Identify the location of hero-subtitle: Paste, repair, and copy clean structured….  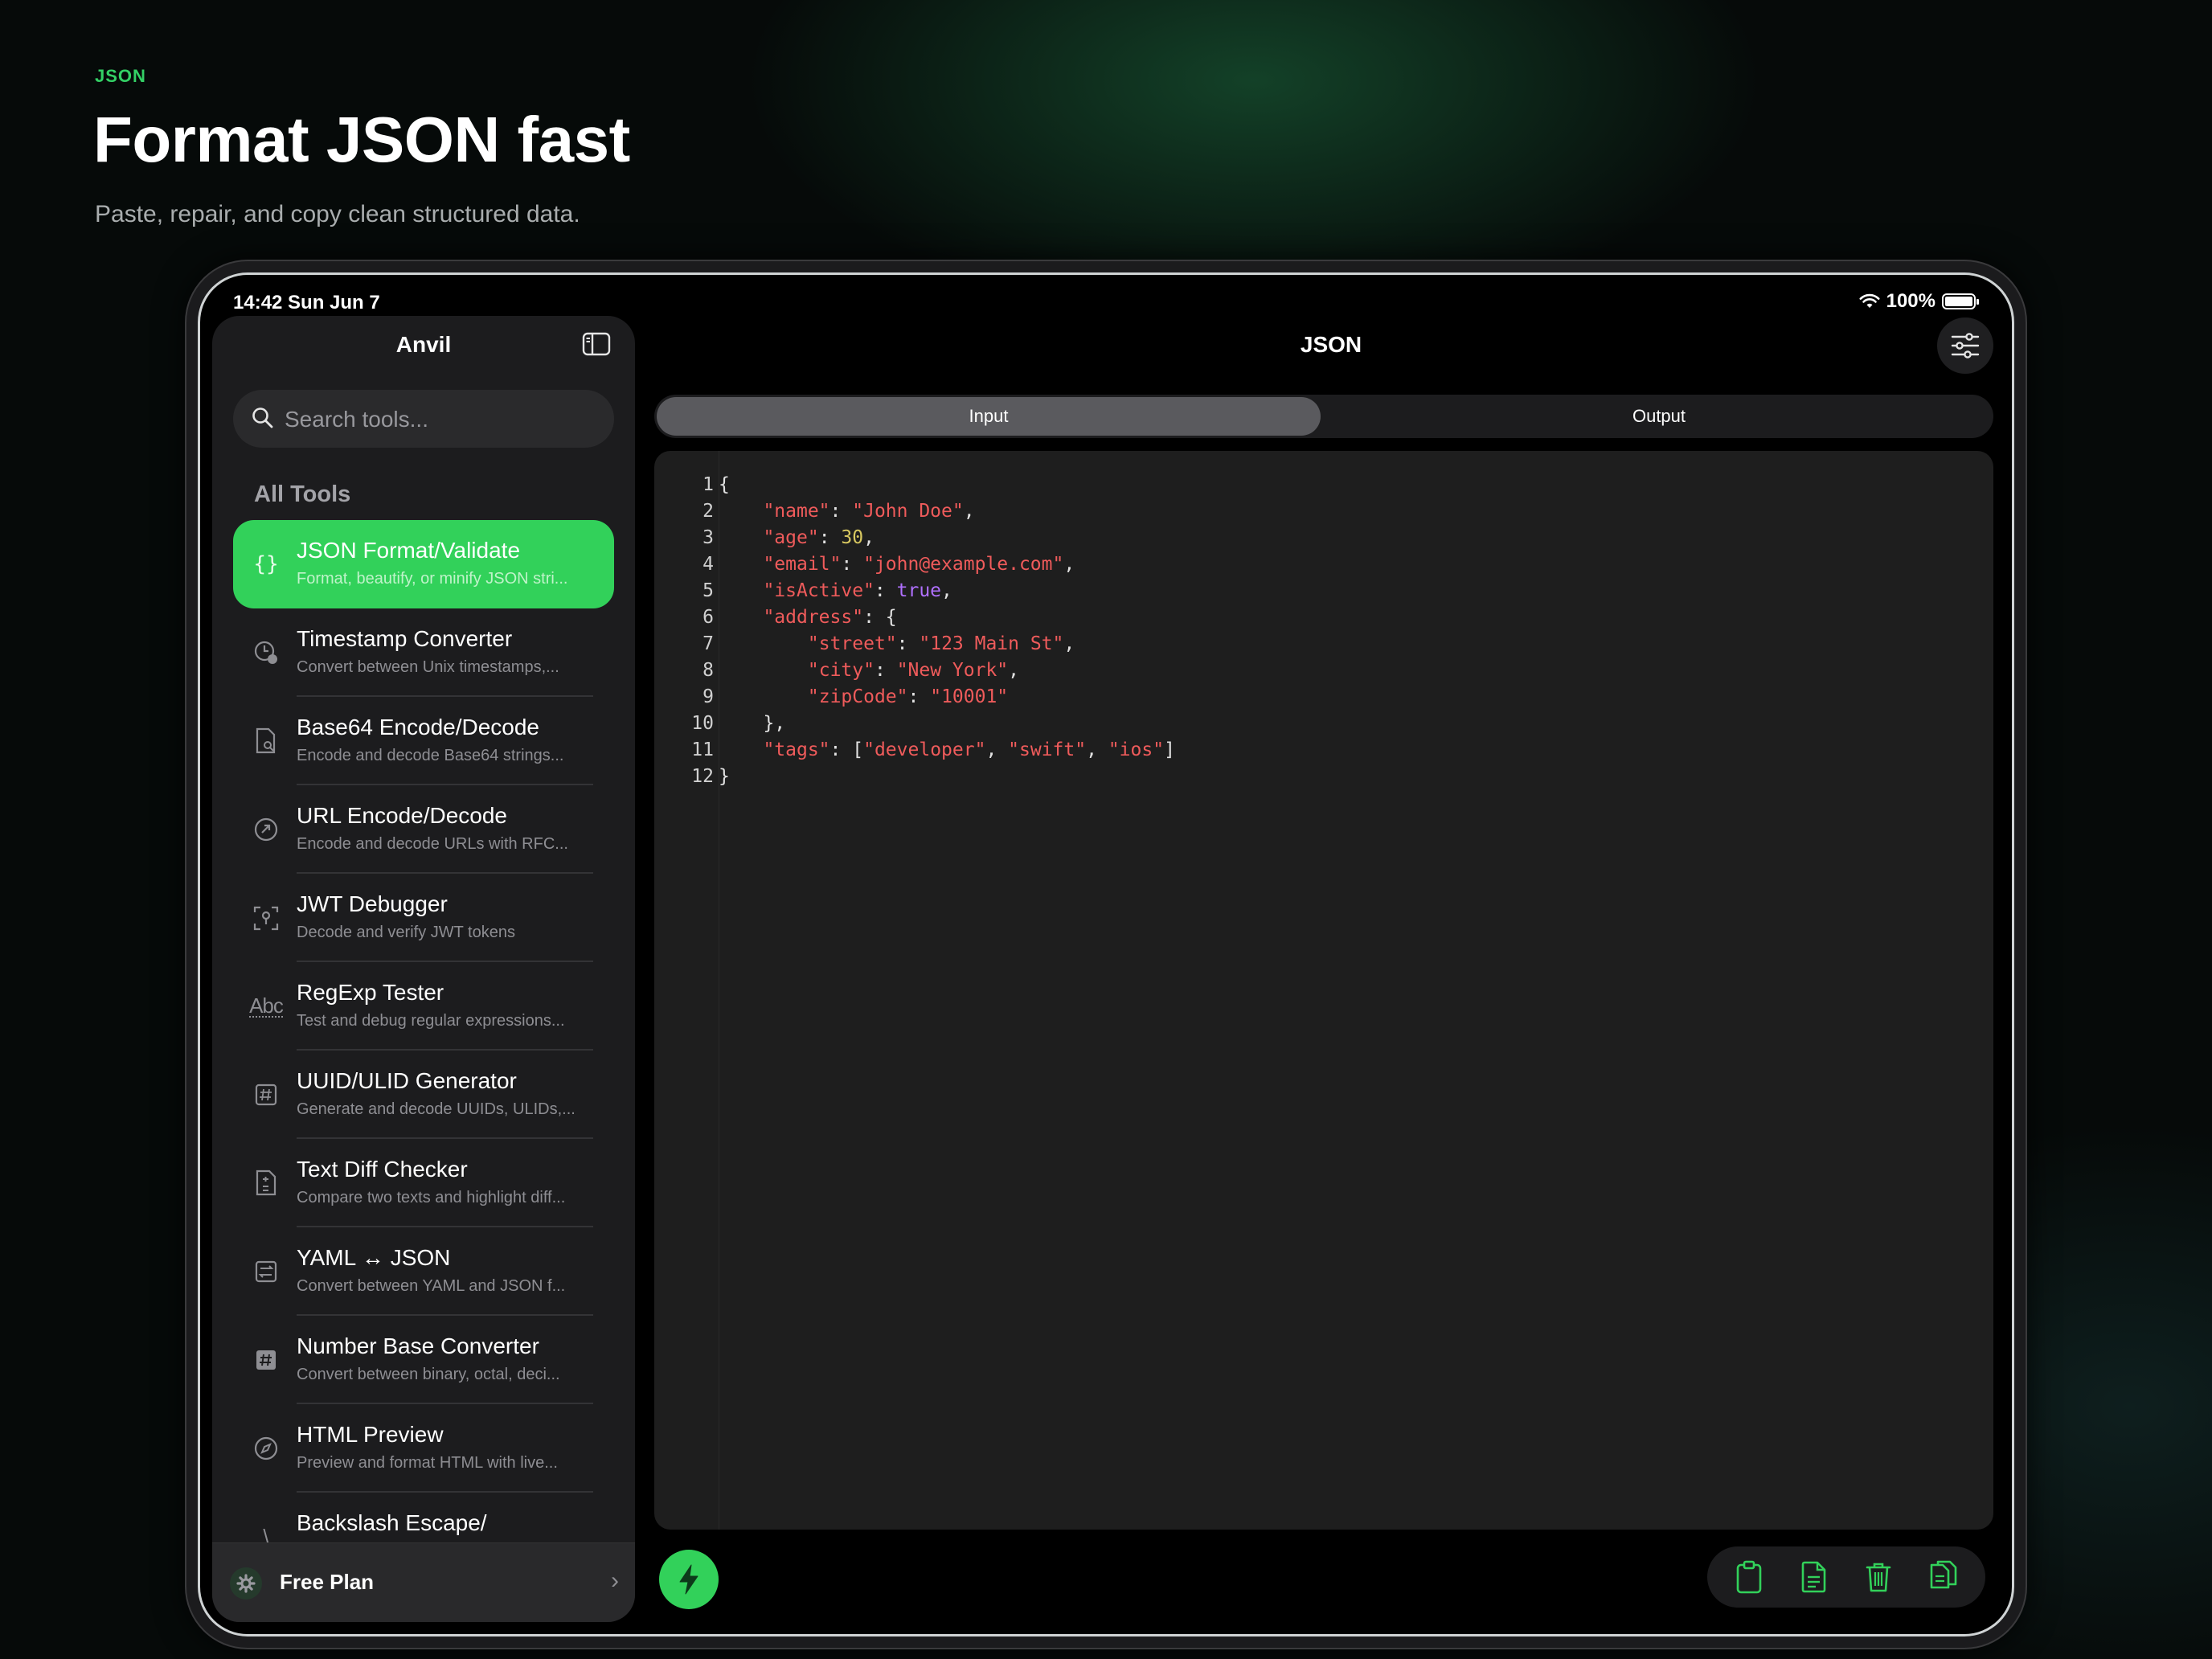
(337, 214).